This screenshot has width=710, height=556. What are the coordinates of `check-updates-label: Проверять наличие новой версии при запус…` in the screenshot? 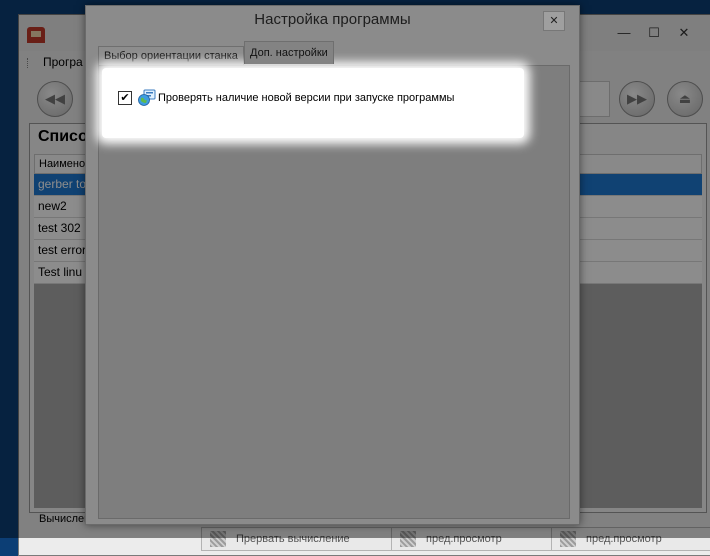 It's located at (306, 98).